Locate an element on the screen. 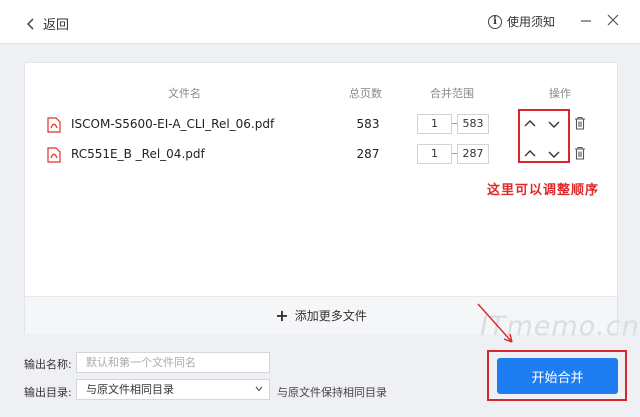 This screenshot has height=417, width=640. output-dir-select: 与原文件相同目录 is located at coordinates (173, 389).